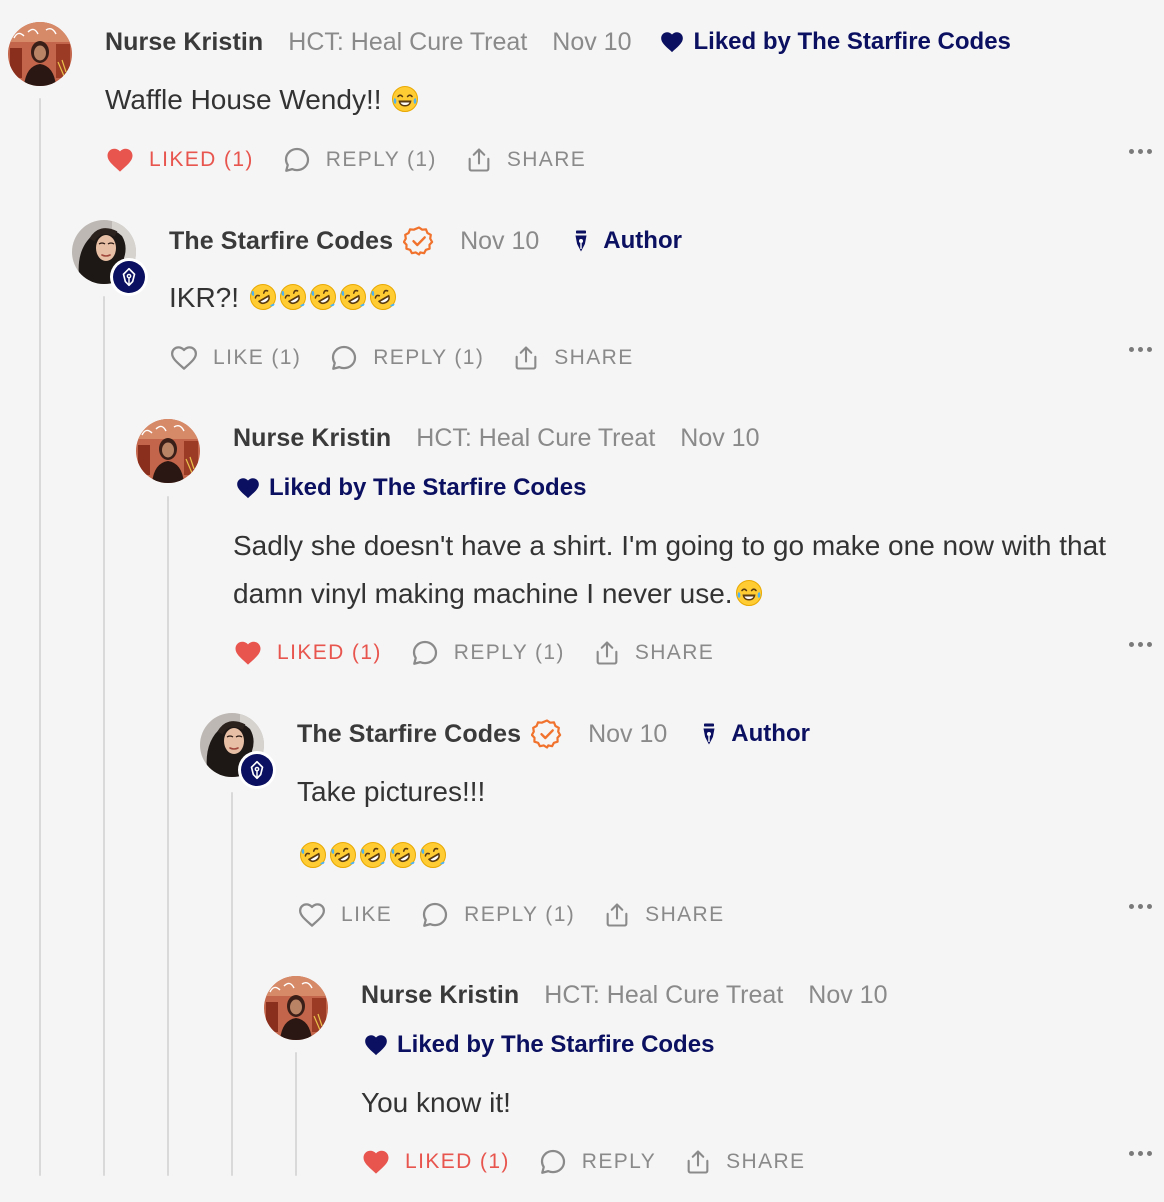  What do you see at coordinates (235, 358) in the screenshot?
I see `like-button: LIKE (1)` at bounding box center [235, 358].